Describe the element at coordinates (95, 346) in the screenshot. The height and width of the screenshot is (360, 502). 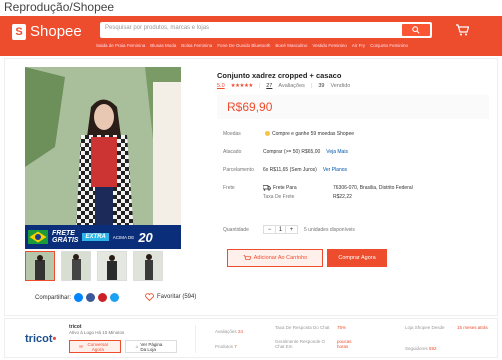
I see `chat-now-button: ✉ Conversar Agora` at that location.